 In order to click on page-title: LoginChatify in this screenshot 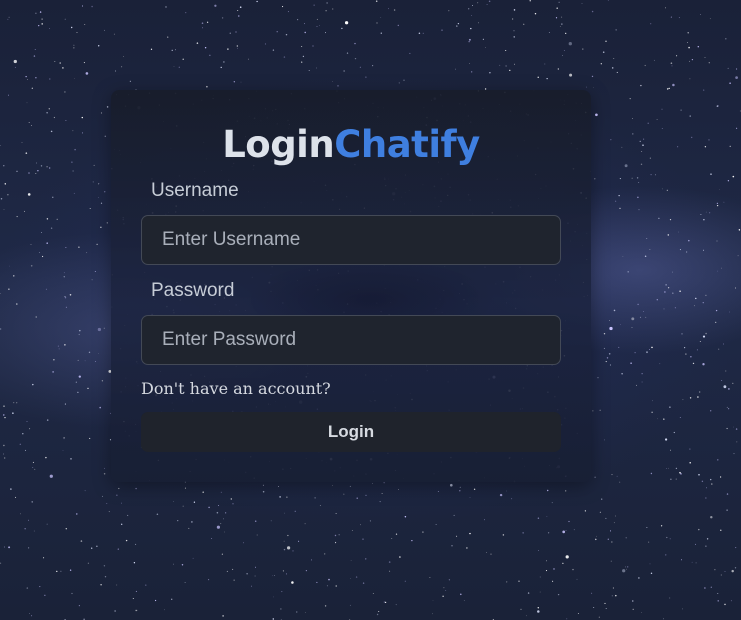, I will do `click(351, 145)`.